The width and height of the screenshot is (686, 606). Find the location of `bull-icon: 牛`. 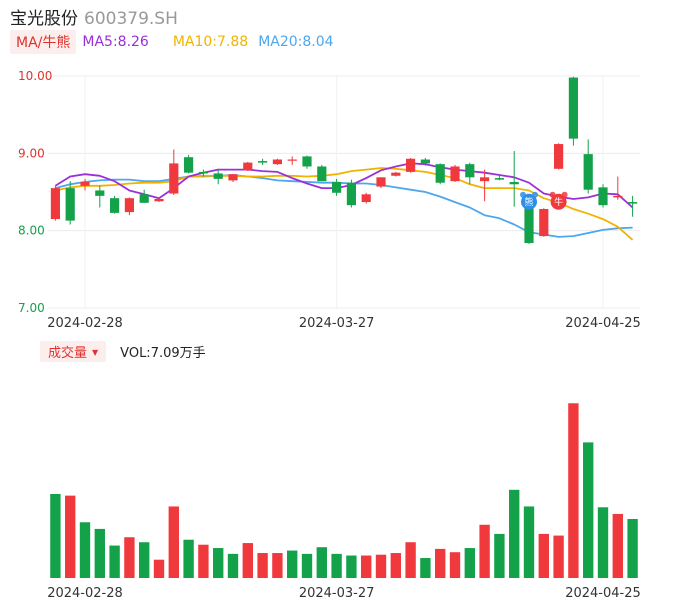

bull-icon: 牛 is located at coordinates (558, 200).